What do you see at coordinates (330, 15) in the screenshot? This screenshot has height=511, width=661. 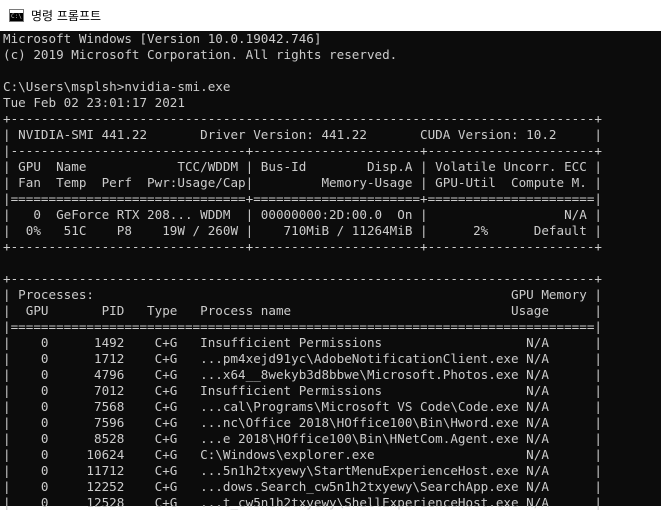 I see `title-bar: C:\ 명령 프롬프트` at bounding box center [330, 15].